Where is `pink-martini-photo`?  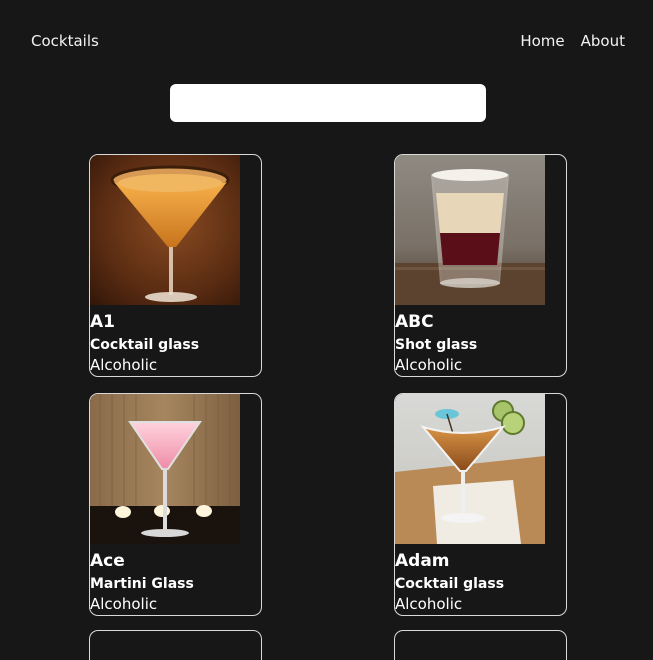
pink-martini-photo is located at coordinates (165, 469).